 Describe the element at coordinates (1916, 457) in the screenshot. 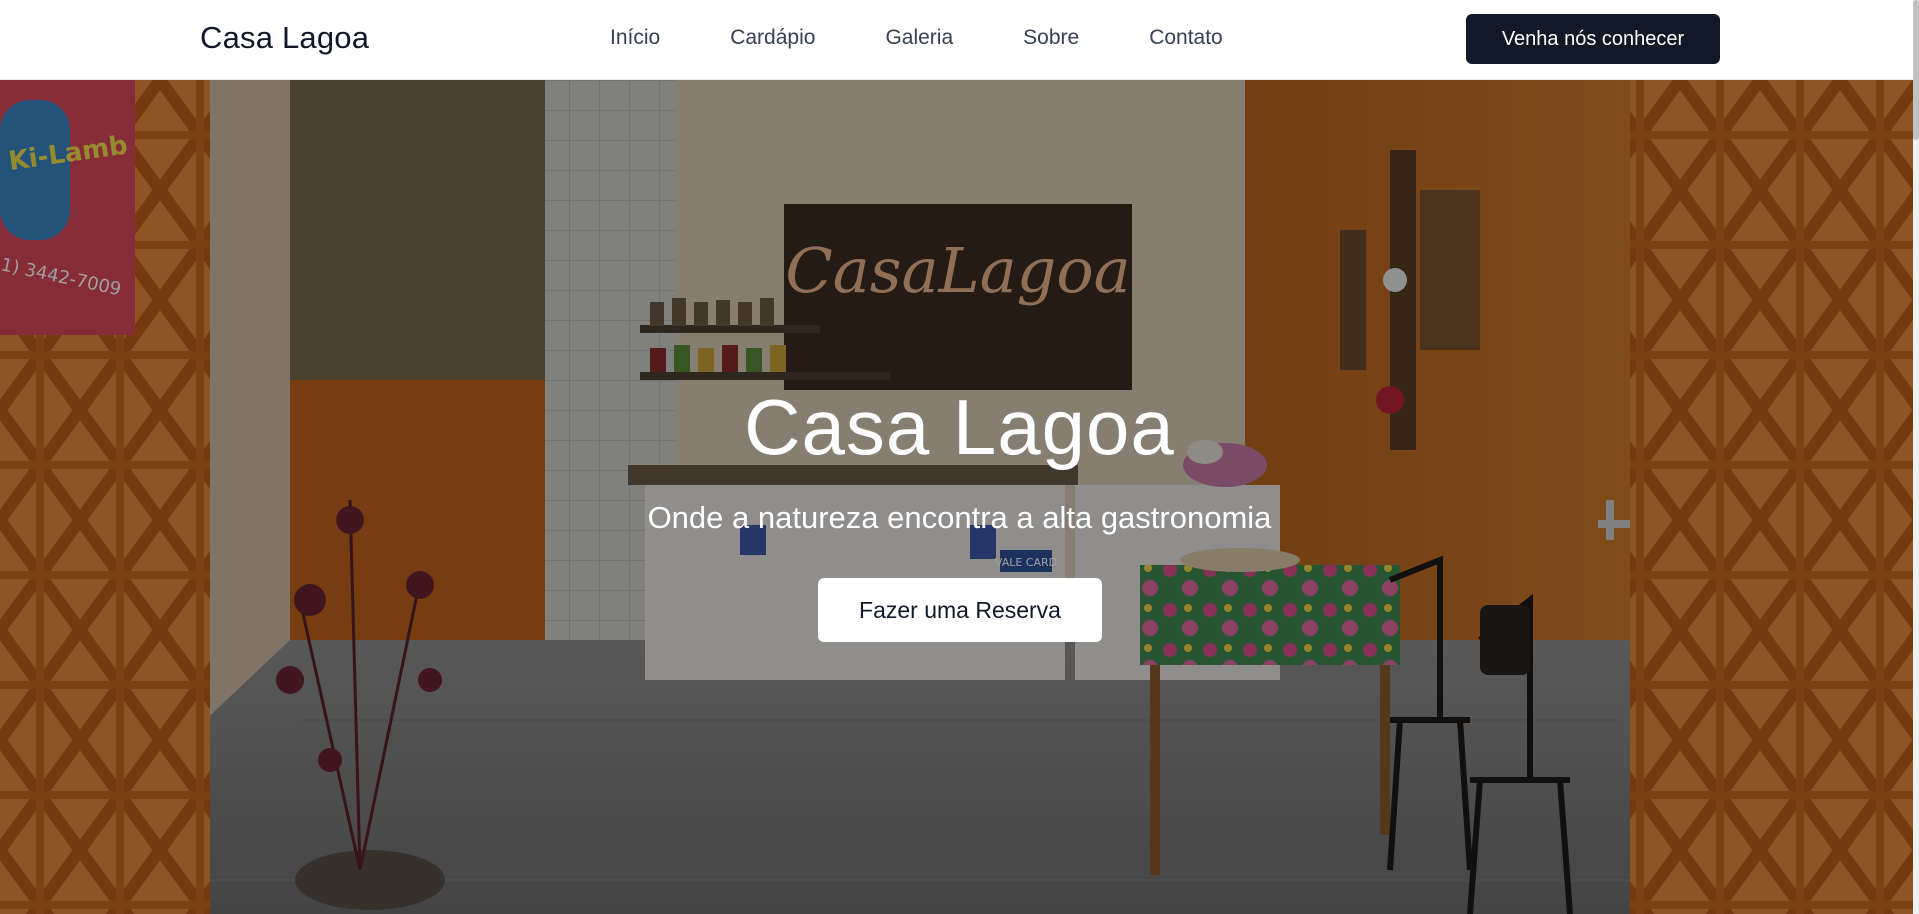

I see `page-scrollbar` at that location.